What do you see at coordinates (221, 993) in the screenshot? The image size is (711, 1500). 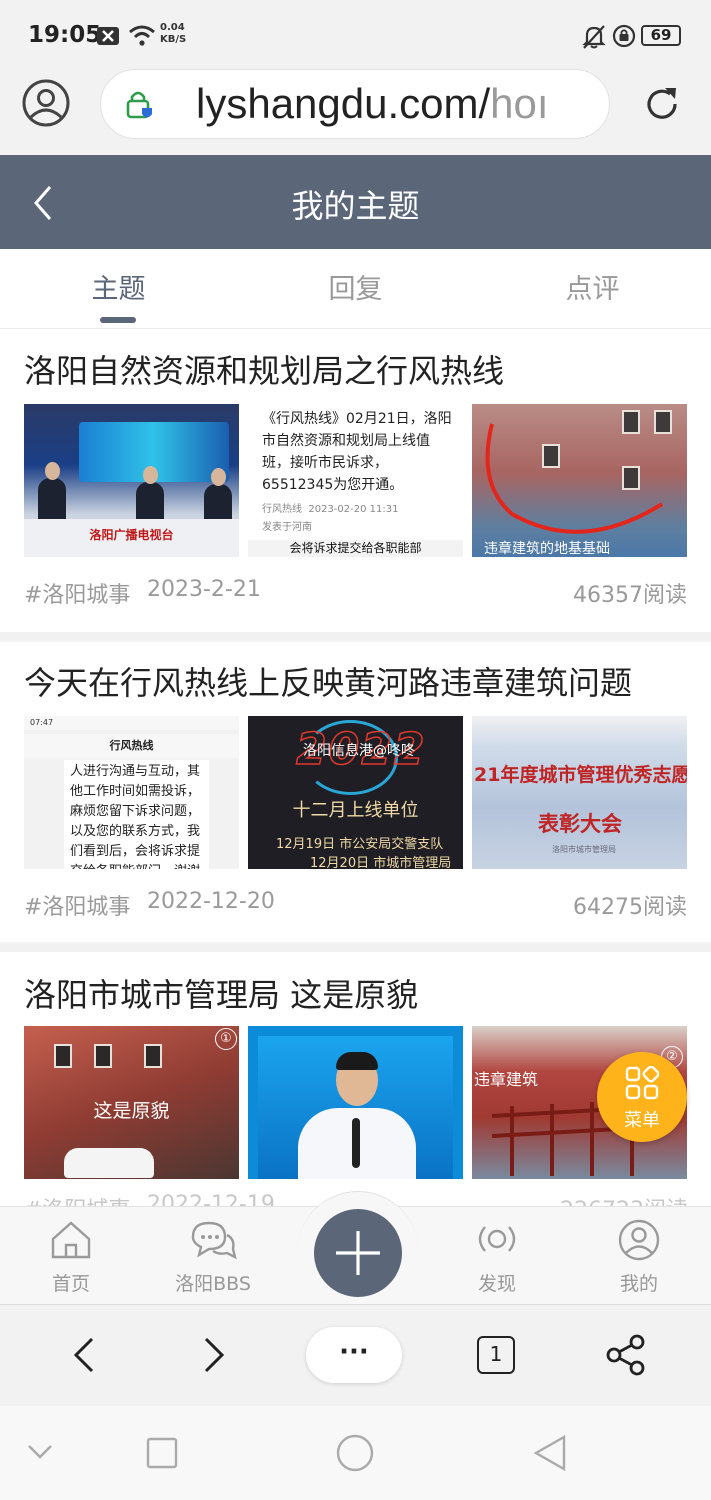 I see `post-title: 洛阳市城市管理局 这是原貌` at bounding box center [221, 993].